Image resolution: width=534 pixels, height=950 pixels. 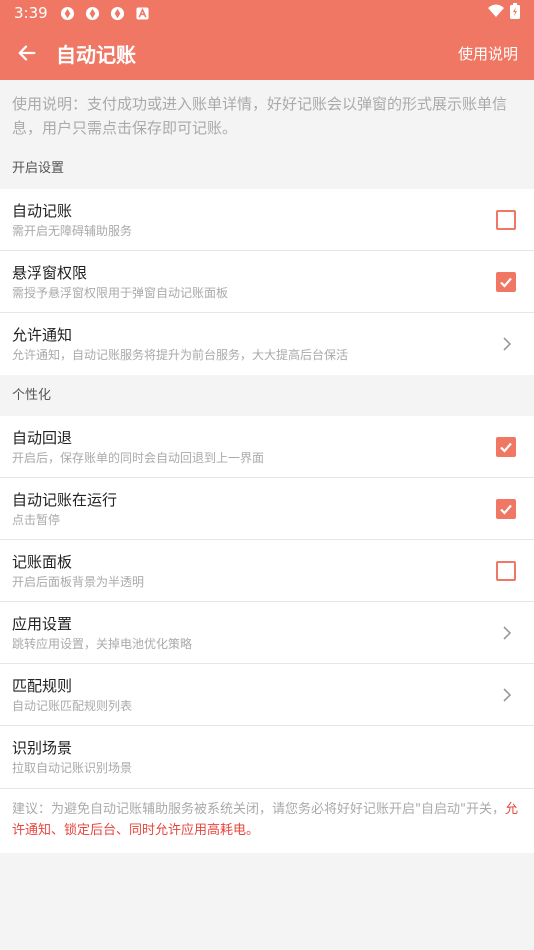 What do you see at coordinates (38, 168) in the screenshot?
I see `section-header-open: 开启设置` at bounding box center [38, 168].